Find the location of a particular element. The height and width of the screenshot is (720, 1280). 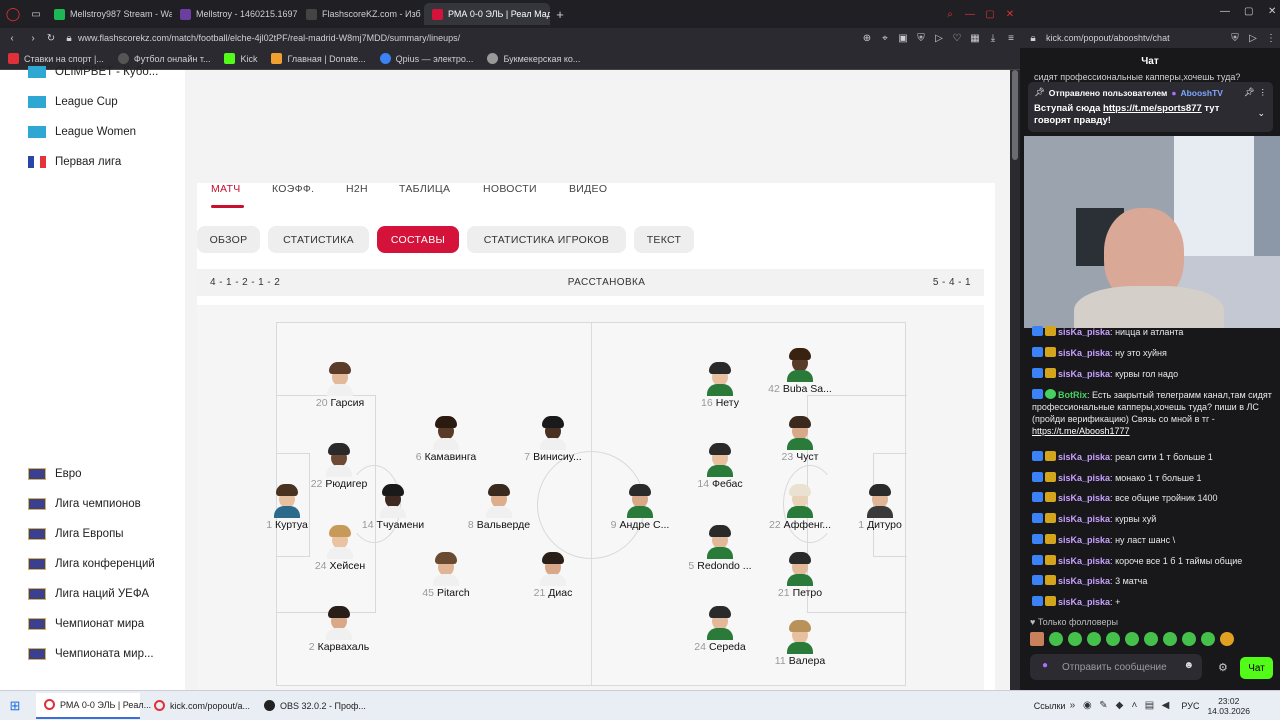

forward-icon: › is located at coordinates (33, 38).